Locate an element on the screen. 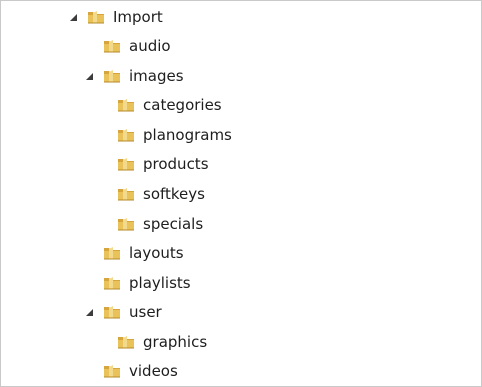 The image size is (482, 387). tree-item-label: categories is located at coordinates (182, 105).